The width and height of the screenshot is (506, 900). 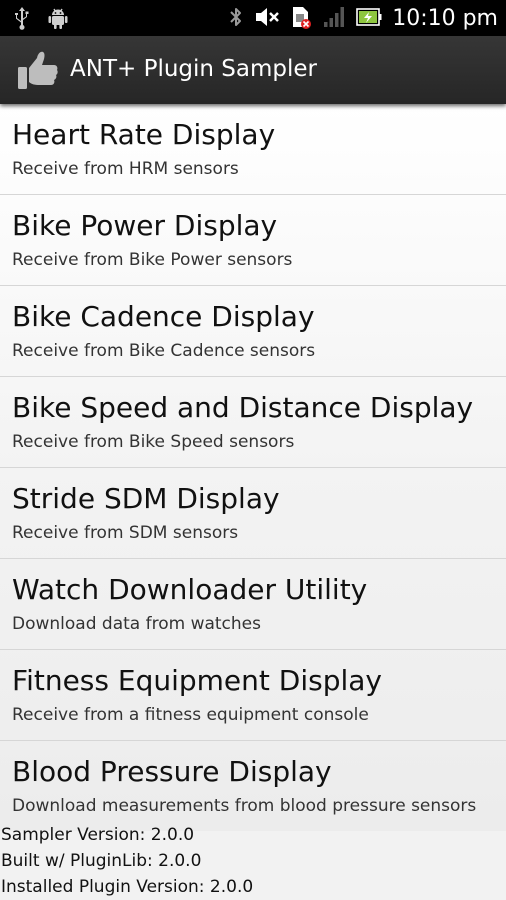 What do you see at coordinates (369, 19) in the screenshot?
I see `battery-charging-icon` at bounding box center [369, 19].